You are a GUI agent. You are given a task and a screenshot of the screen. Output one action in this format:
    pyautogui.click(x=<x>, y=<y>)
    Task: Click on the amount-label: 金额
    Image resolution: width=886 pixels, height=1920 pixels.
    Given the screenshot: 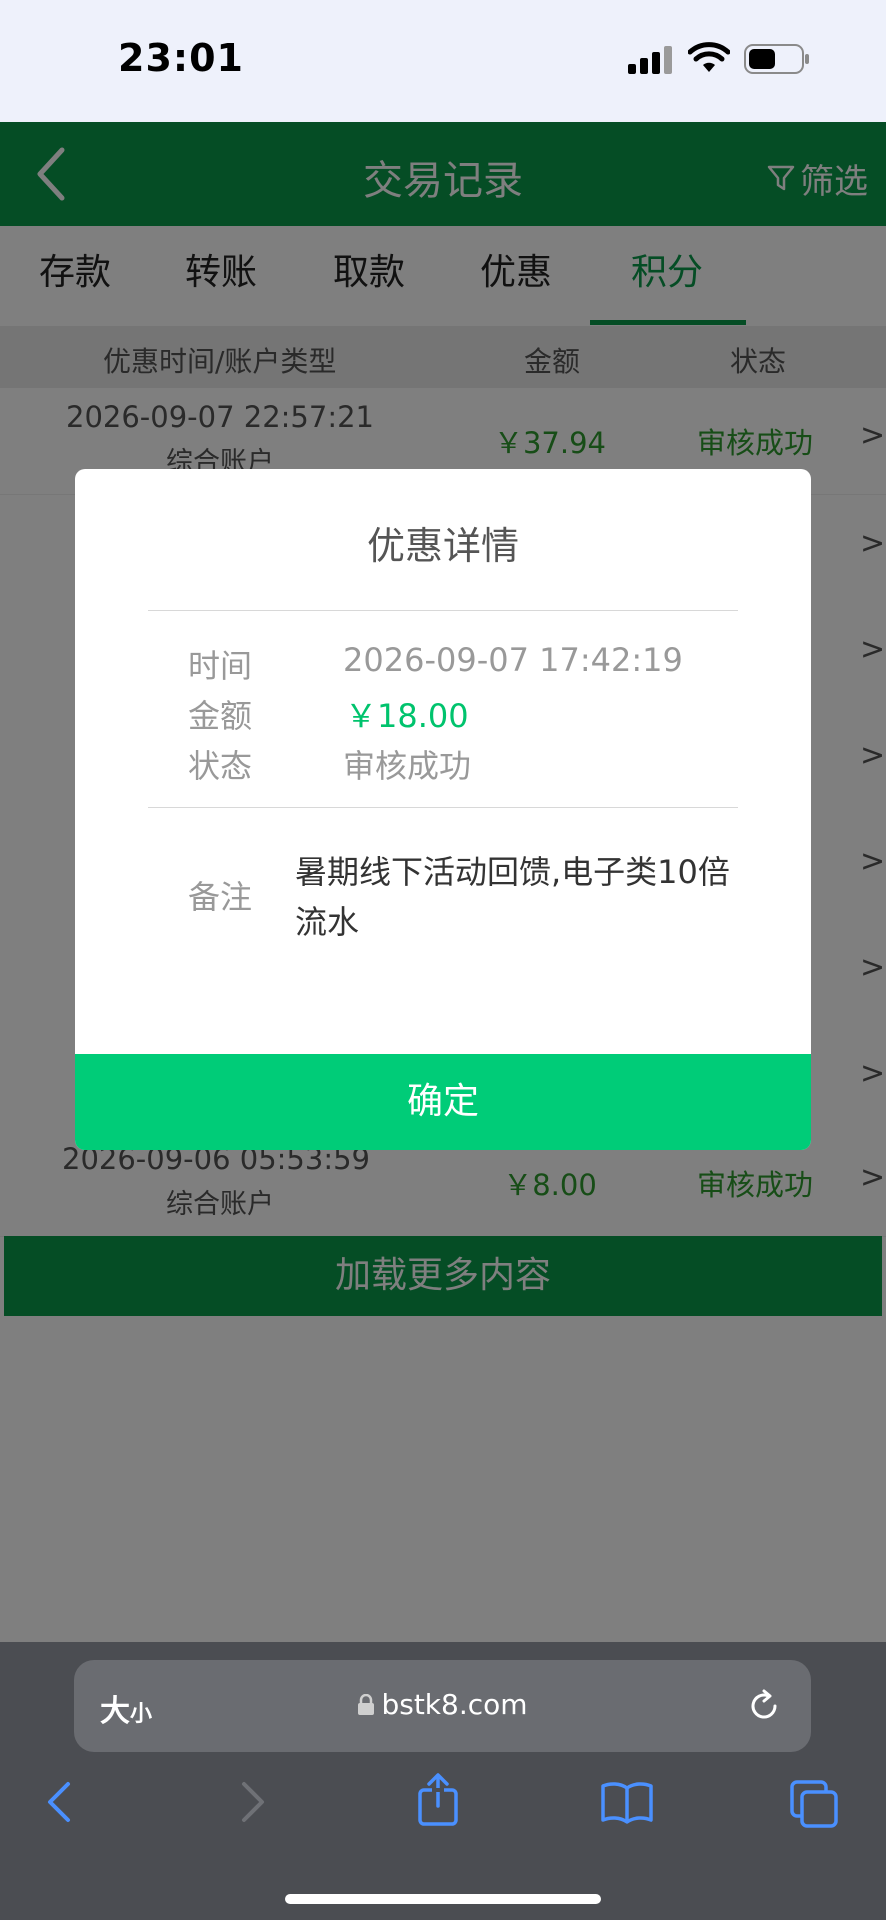 What is the action you would take?
    pyautogui.click(x=220, y=716)
    